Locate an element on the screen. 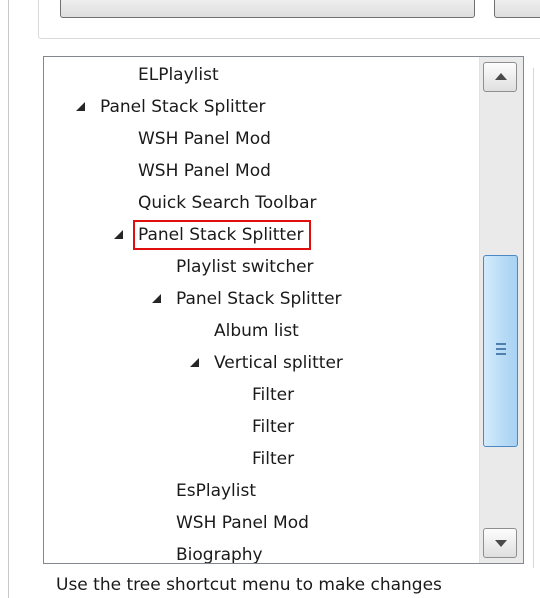  scroll-thumb is located at coordinates (500, 351).